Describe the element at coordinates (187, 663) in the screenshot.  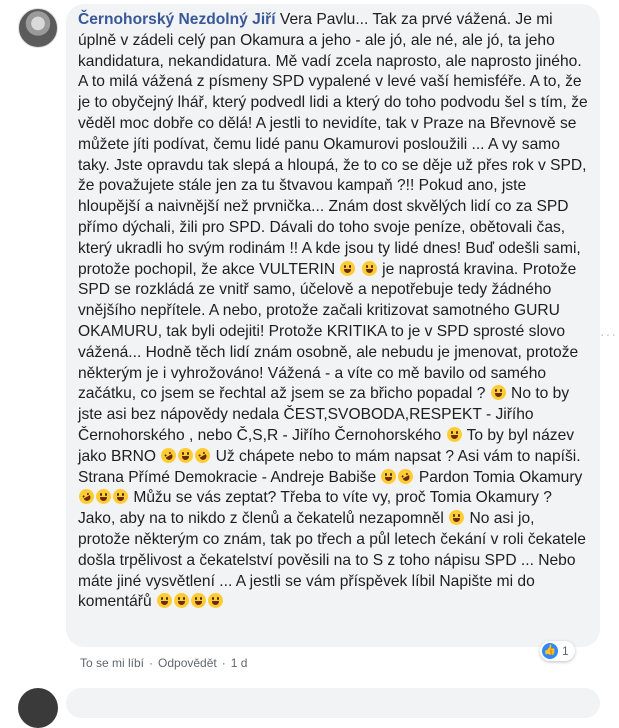
I see `reply-link: Odpovědět` at that location.